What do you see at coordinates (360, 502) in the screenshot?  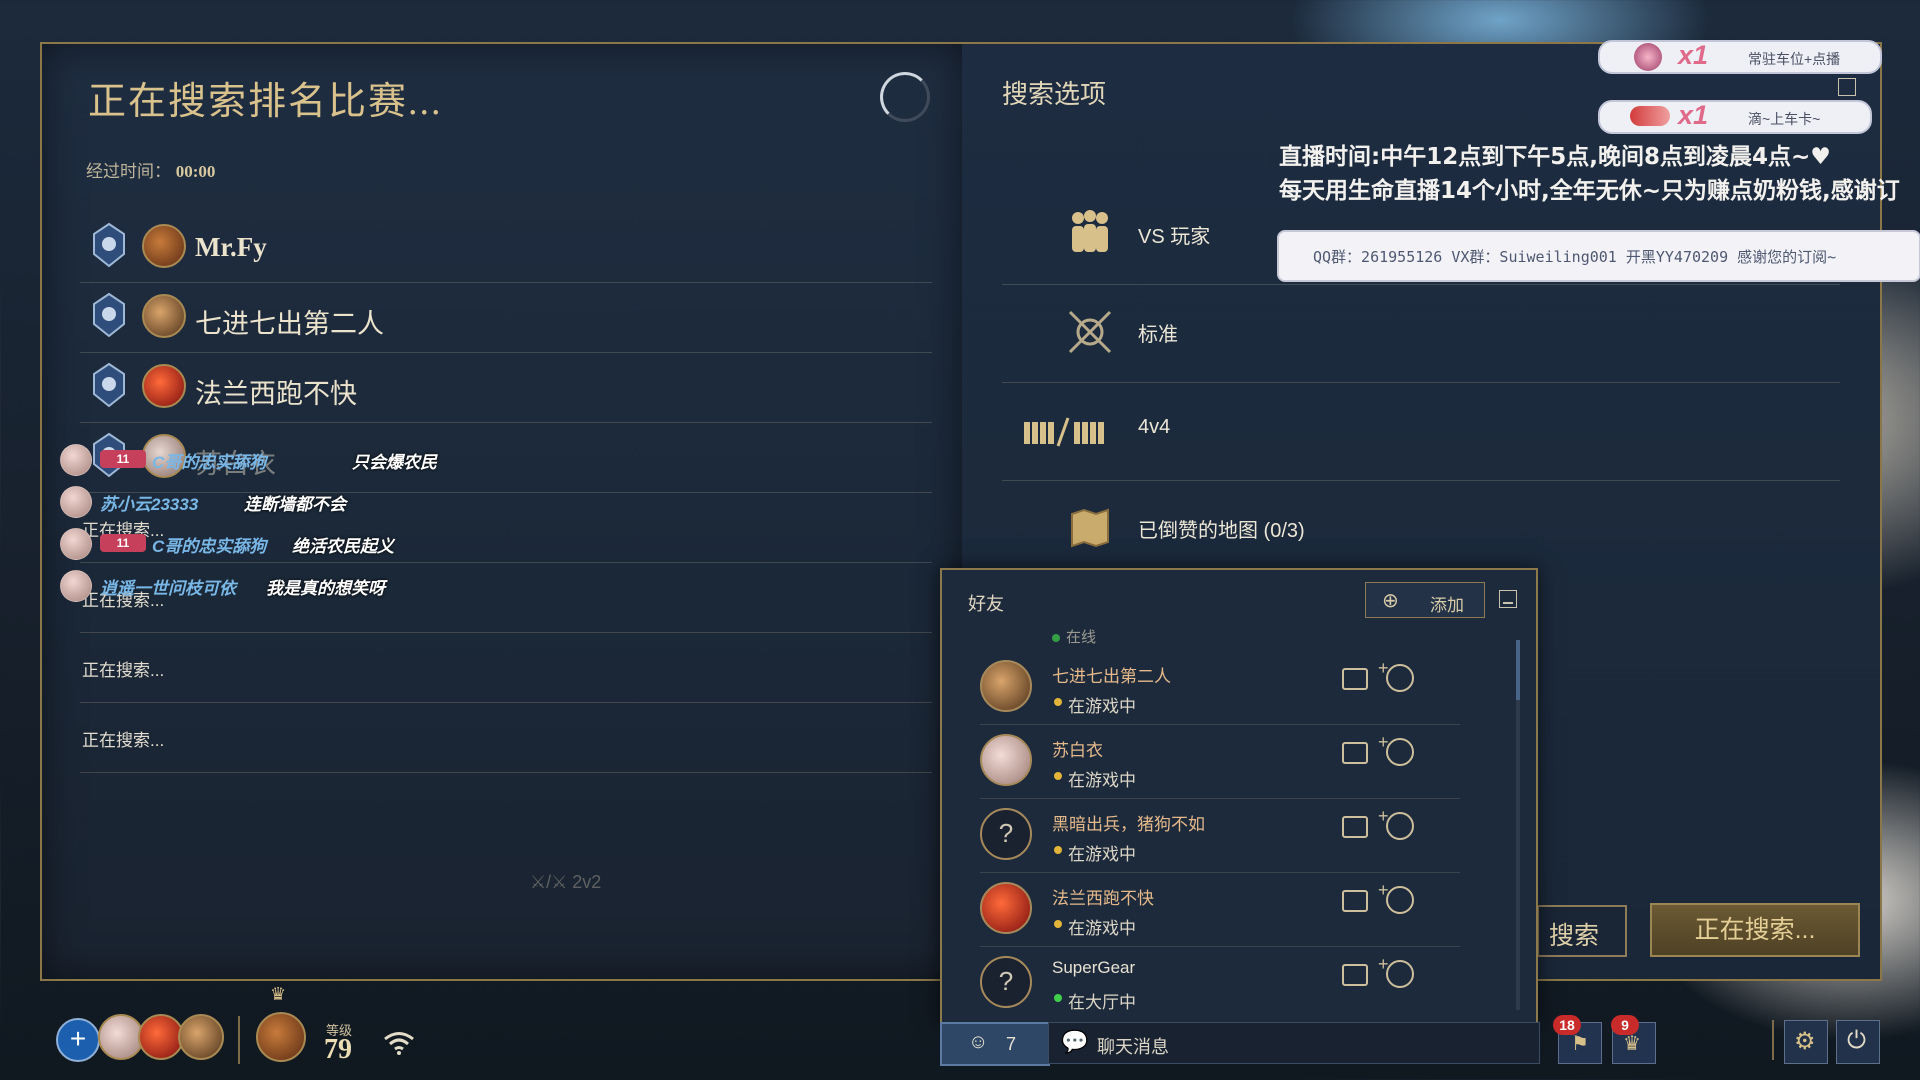 I see `chat-line: 苏小云23333 连断墙都不会` at bounding box center [360, 502].